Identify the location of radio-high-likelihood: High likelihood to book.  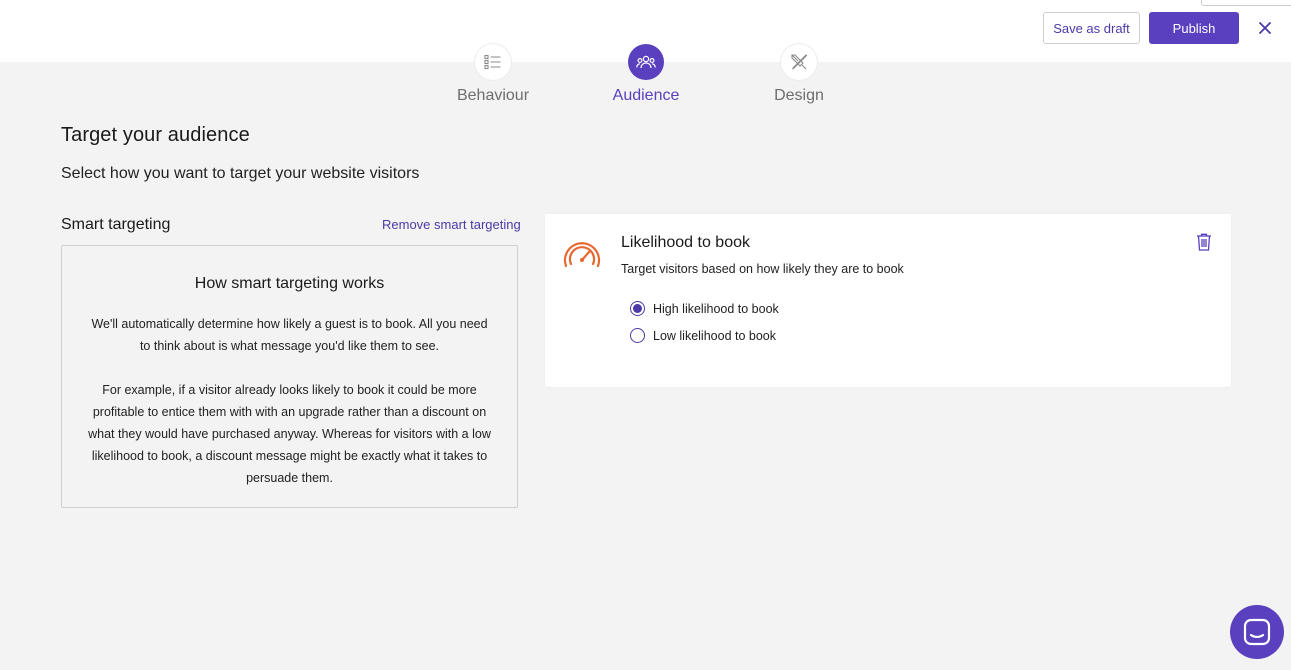
(704, 308).